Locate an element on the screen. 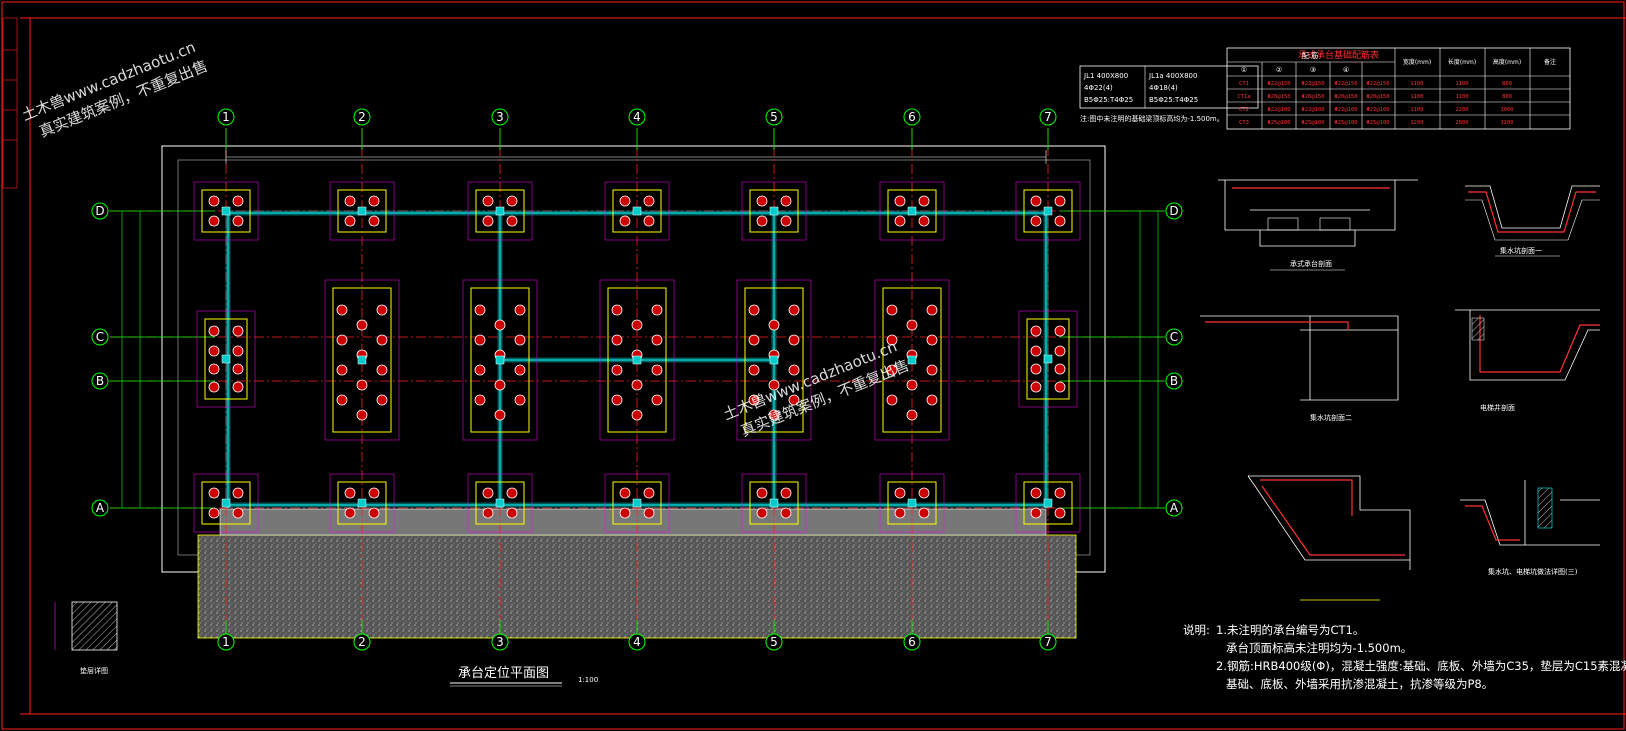 The height and width of the screenshot is (731, 1626). cap-D-3-column is located at coordinates (500, 211).